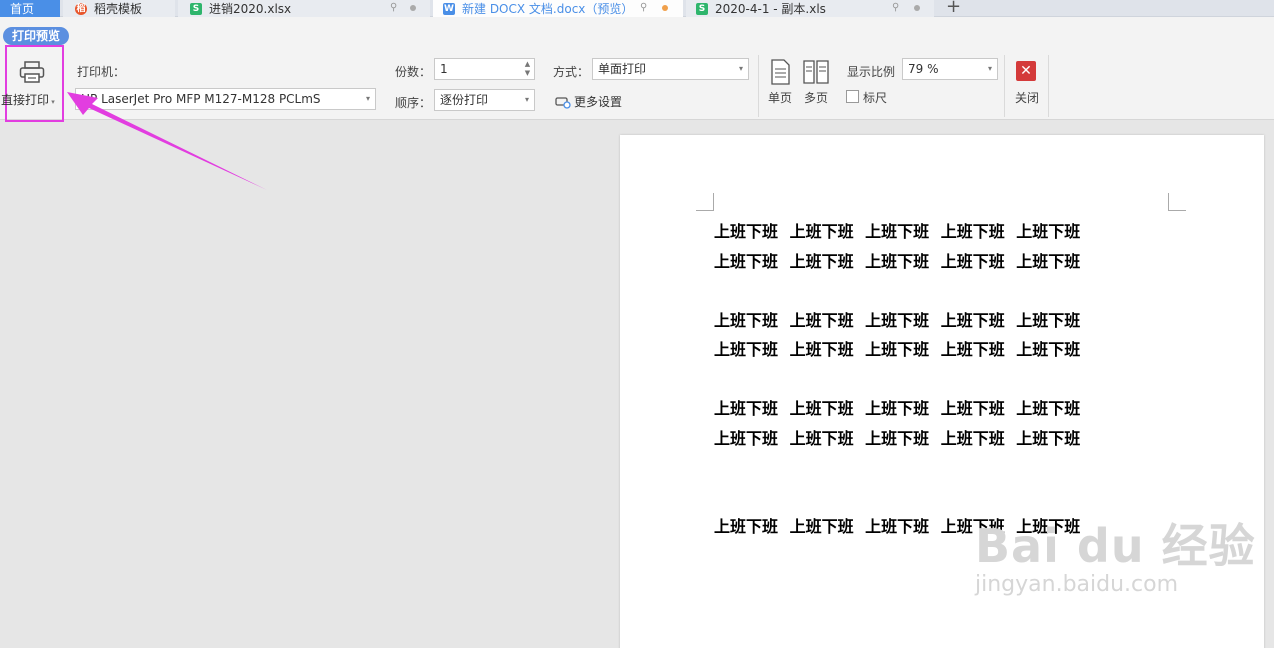 The width and height of the screenshot is (1274, 648). I want to click on multi-page-button: 多页, so click(817, 82).